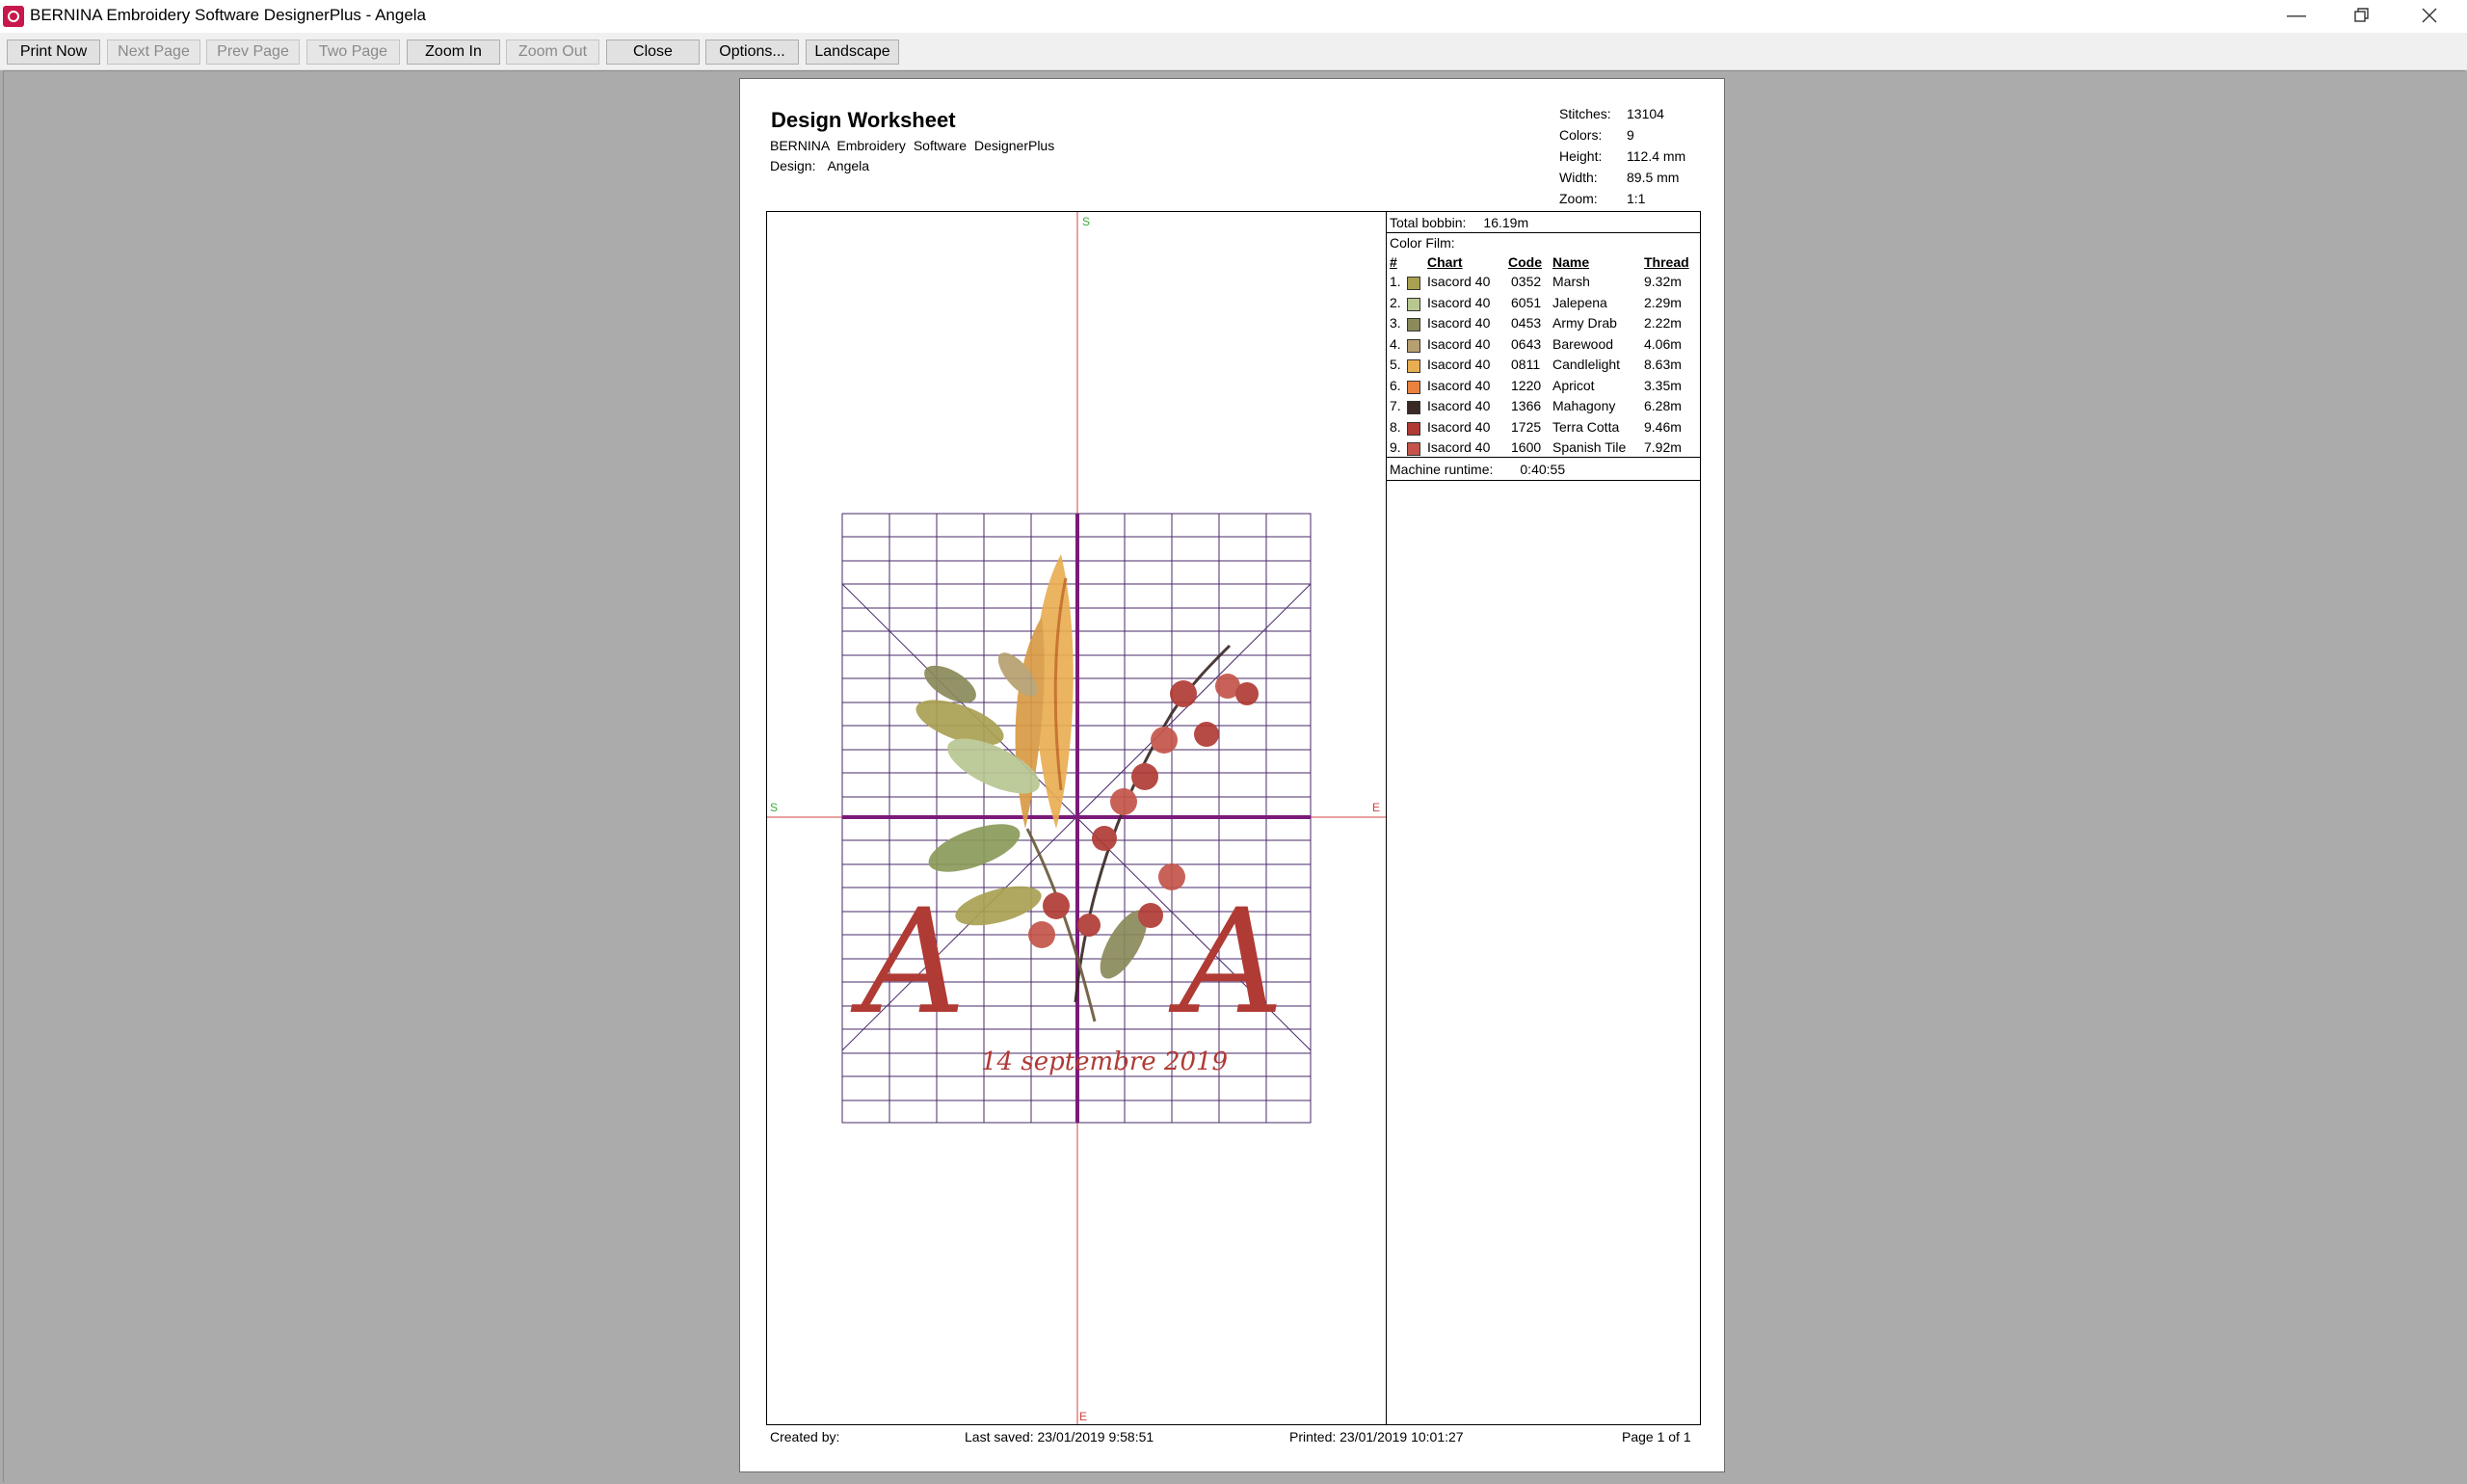  What do you see at coordinates (253, 52) in the screenshot?
I see `prev-page-button: Prev Page` at bounding box center [253, 52].